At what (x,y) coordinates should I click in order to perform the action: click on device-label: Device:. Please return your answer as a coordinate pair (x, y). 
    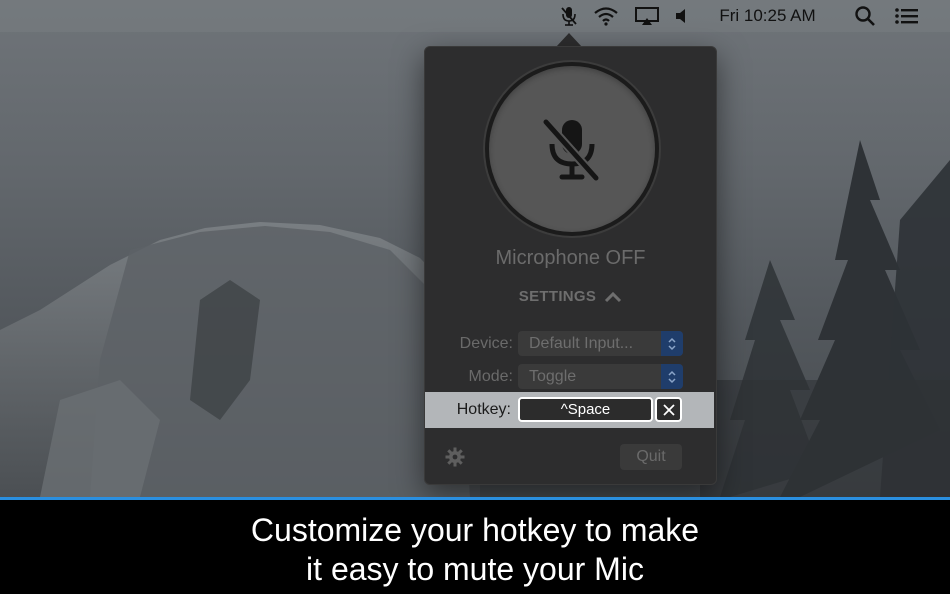
    Looking at the image, I should click on (486, 343).